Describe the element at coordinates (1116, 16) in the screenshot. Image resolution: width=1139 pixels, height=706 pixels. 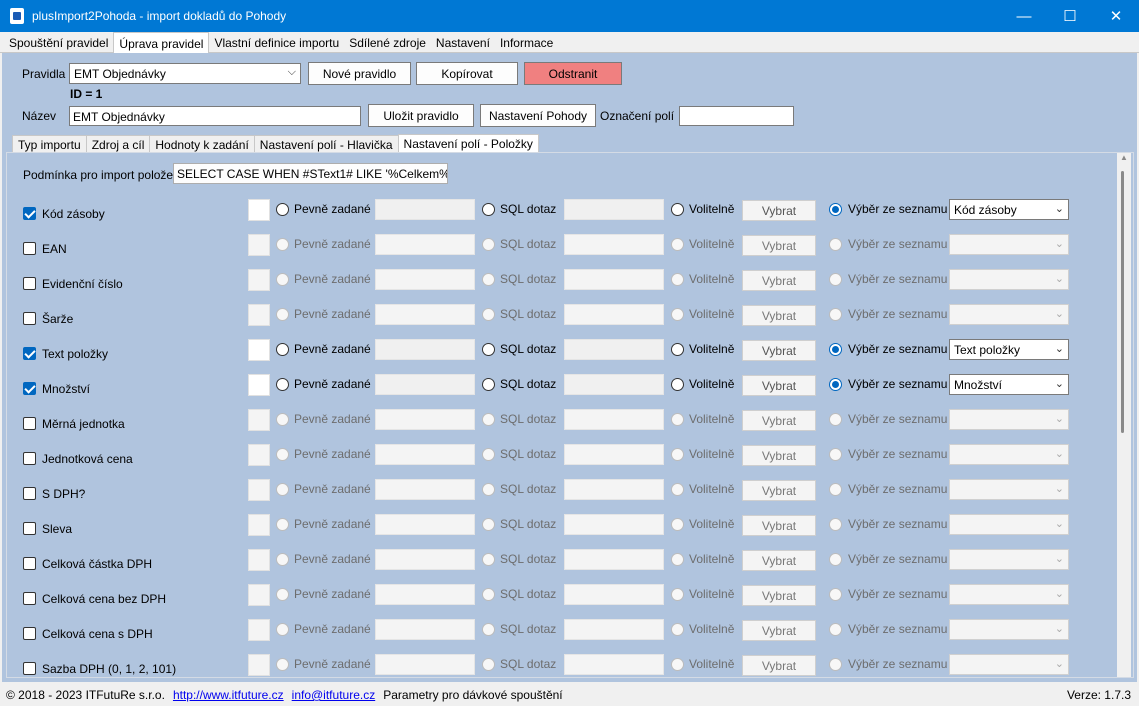
I see `close-button: ✕` at that location.